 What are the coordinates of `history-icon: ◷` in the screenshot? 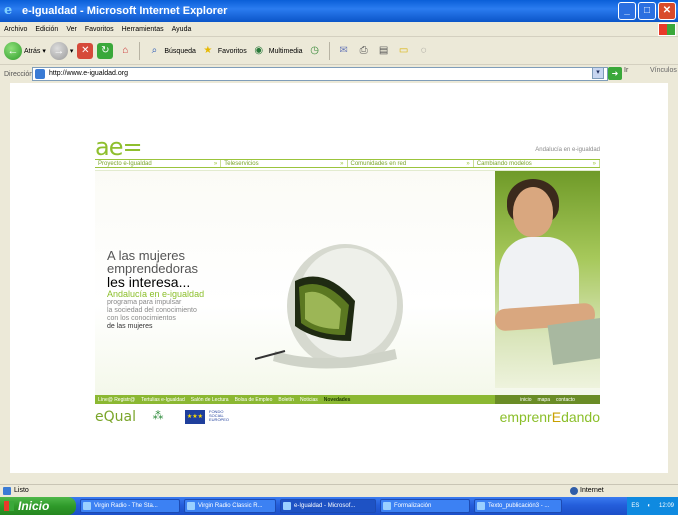 It's located at (315, 51).